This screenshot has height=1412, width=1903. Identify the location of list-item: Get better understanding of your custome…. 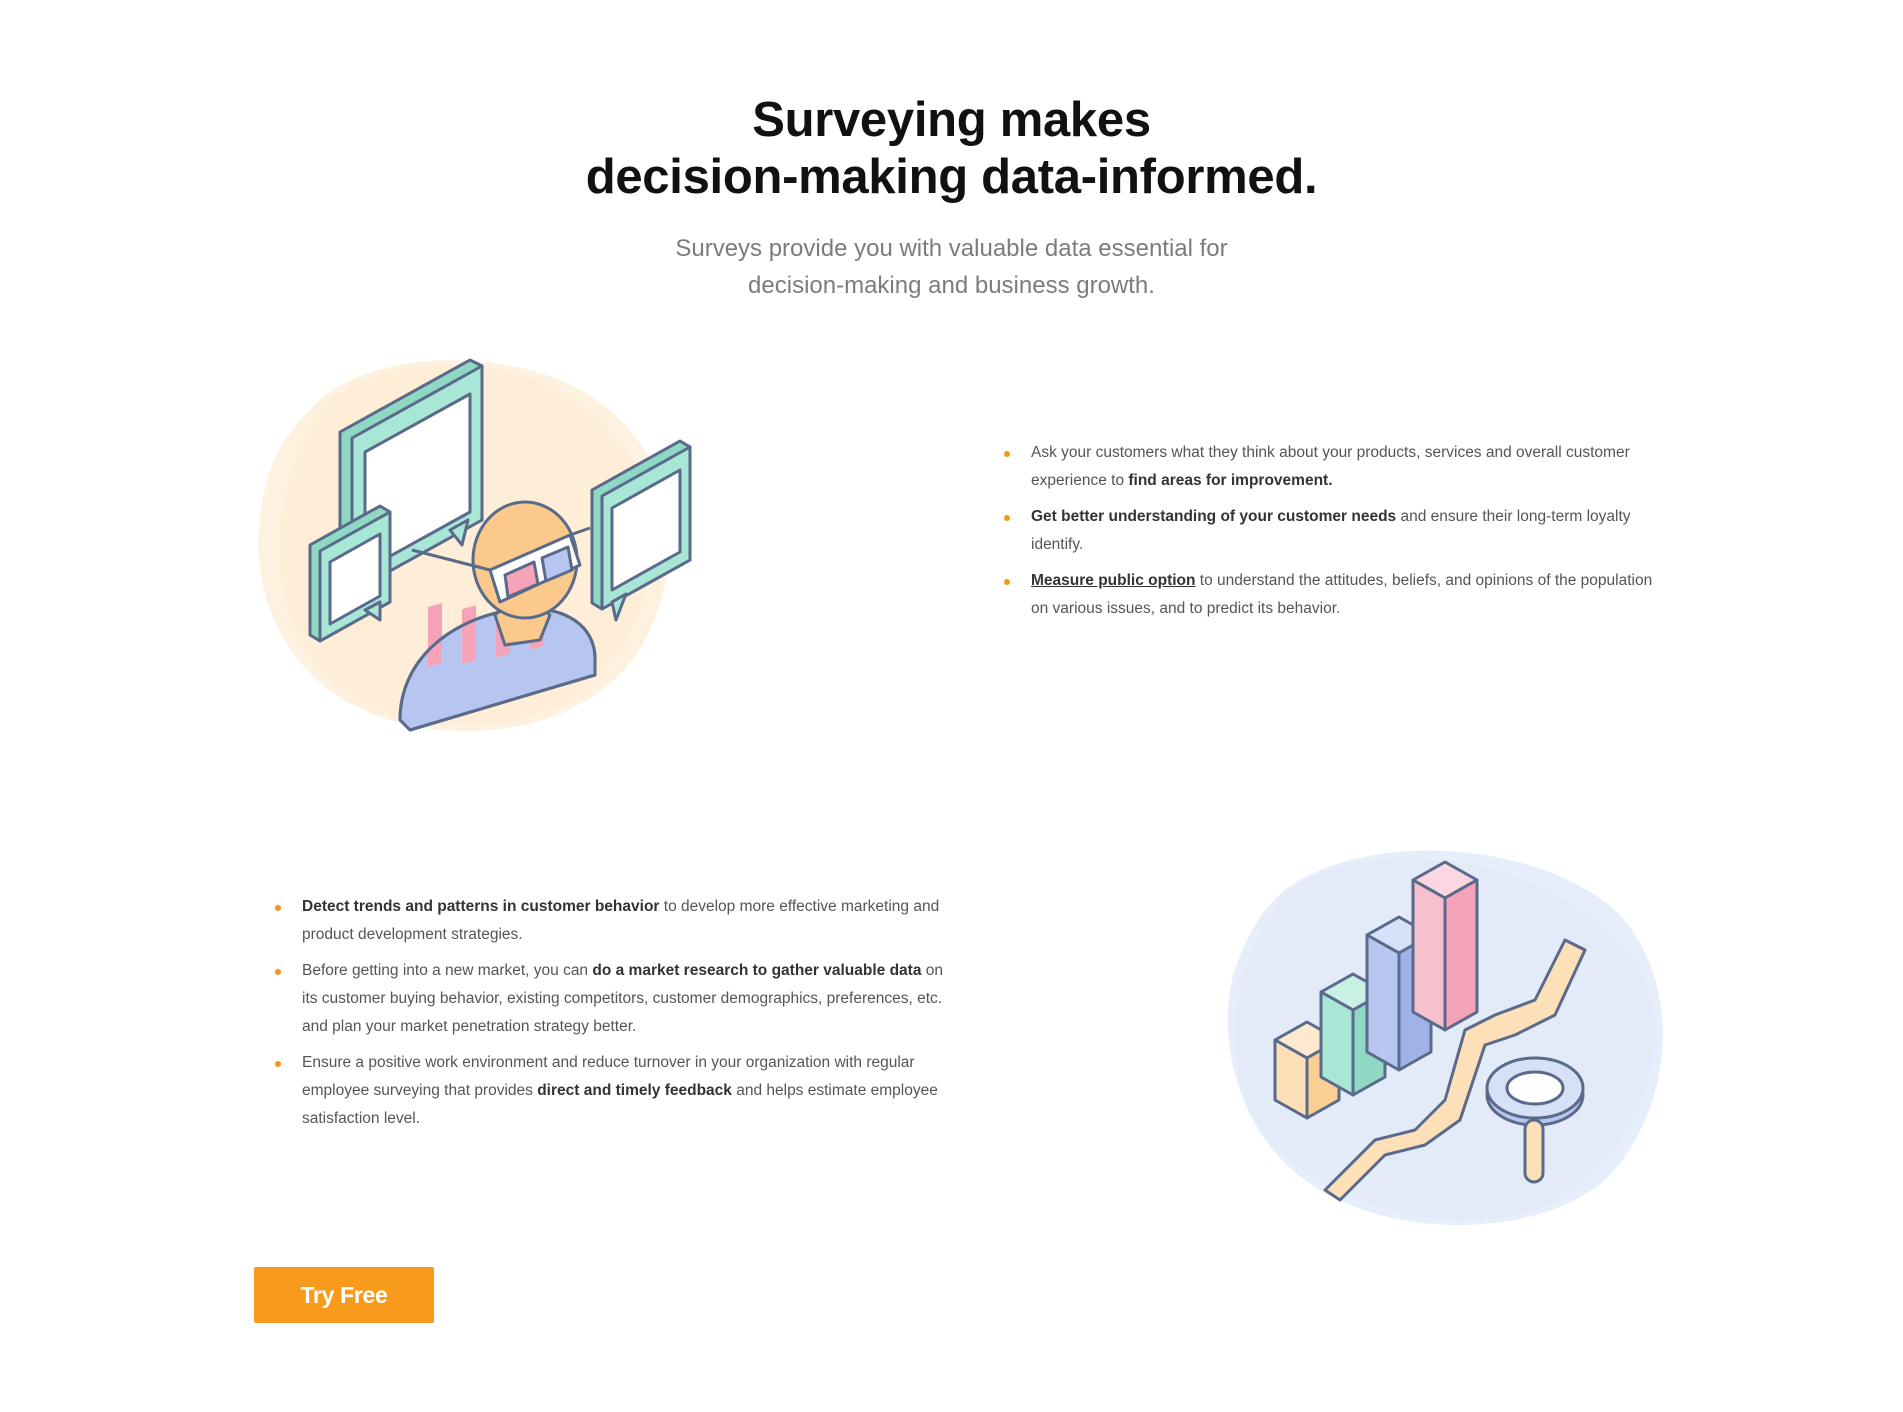
(1332, 531).